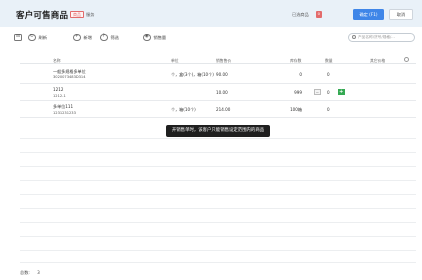 This screenshot has height=280, width=422. I want to click on filter-icon: ?, so click(104, 37).